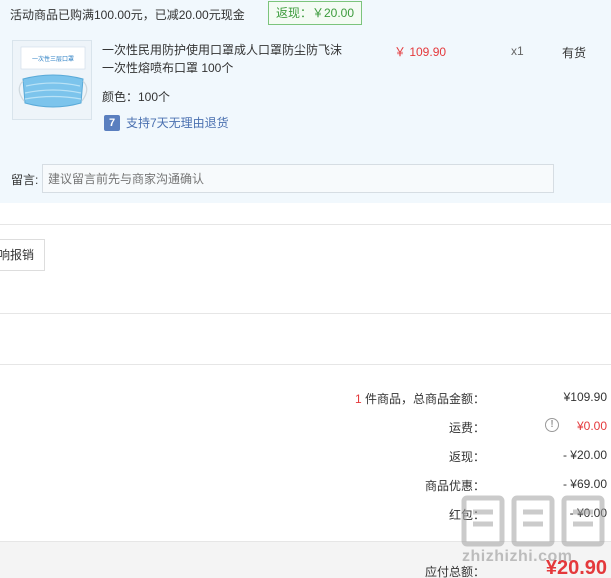  Describe the element at coordinates (517, 51) in the screenshot. I see `product-quantity: x1` at that location.